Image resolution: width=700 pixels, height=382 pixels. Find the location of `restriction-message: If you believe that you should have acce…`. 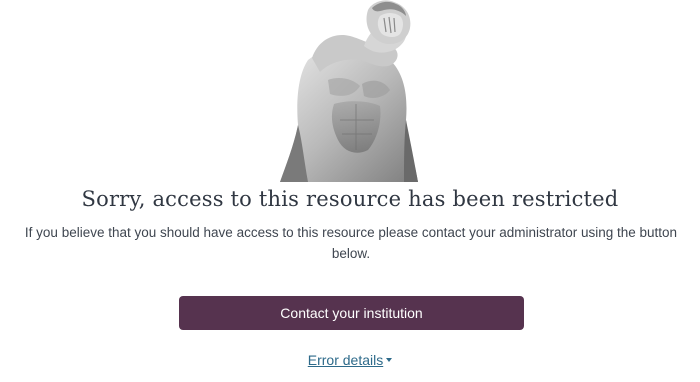

restriction-message: If you believe that you should have acce… is located at coordinates (351, 243).